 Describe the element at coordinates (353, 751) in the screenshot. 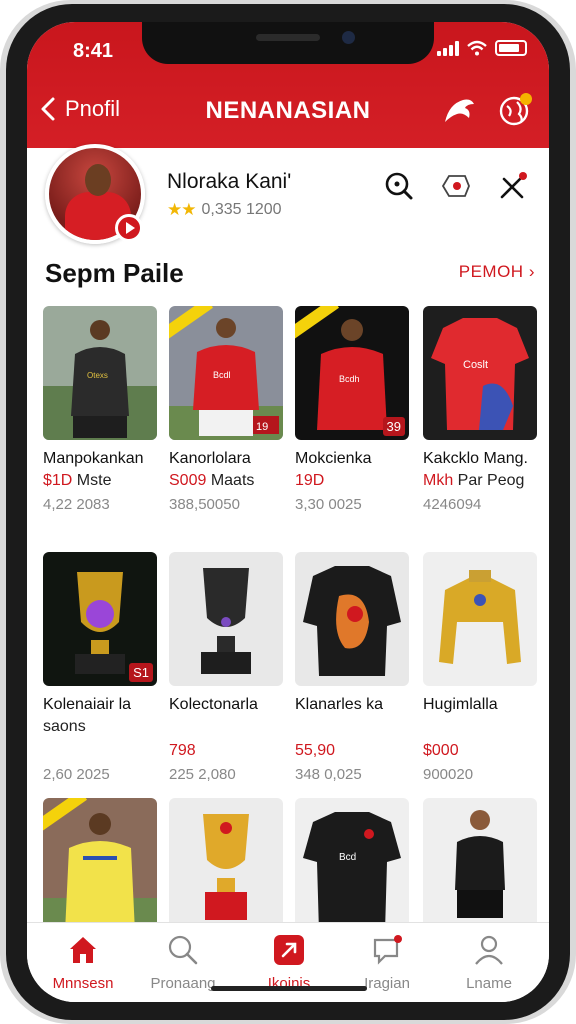

I see `product-price: 55,90` at that location.